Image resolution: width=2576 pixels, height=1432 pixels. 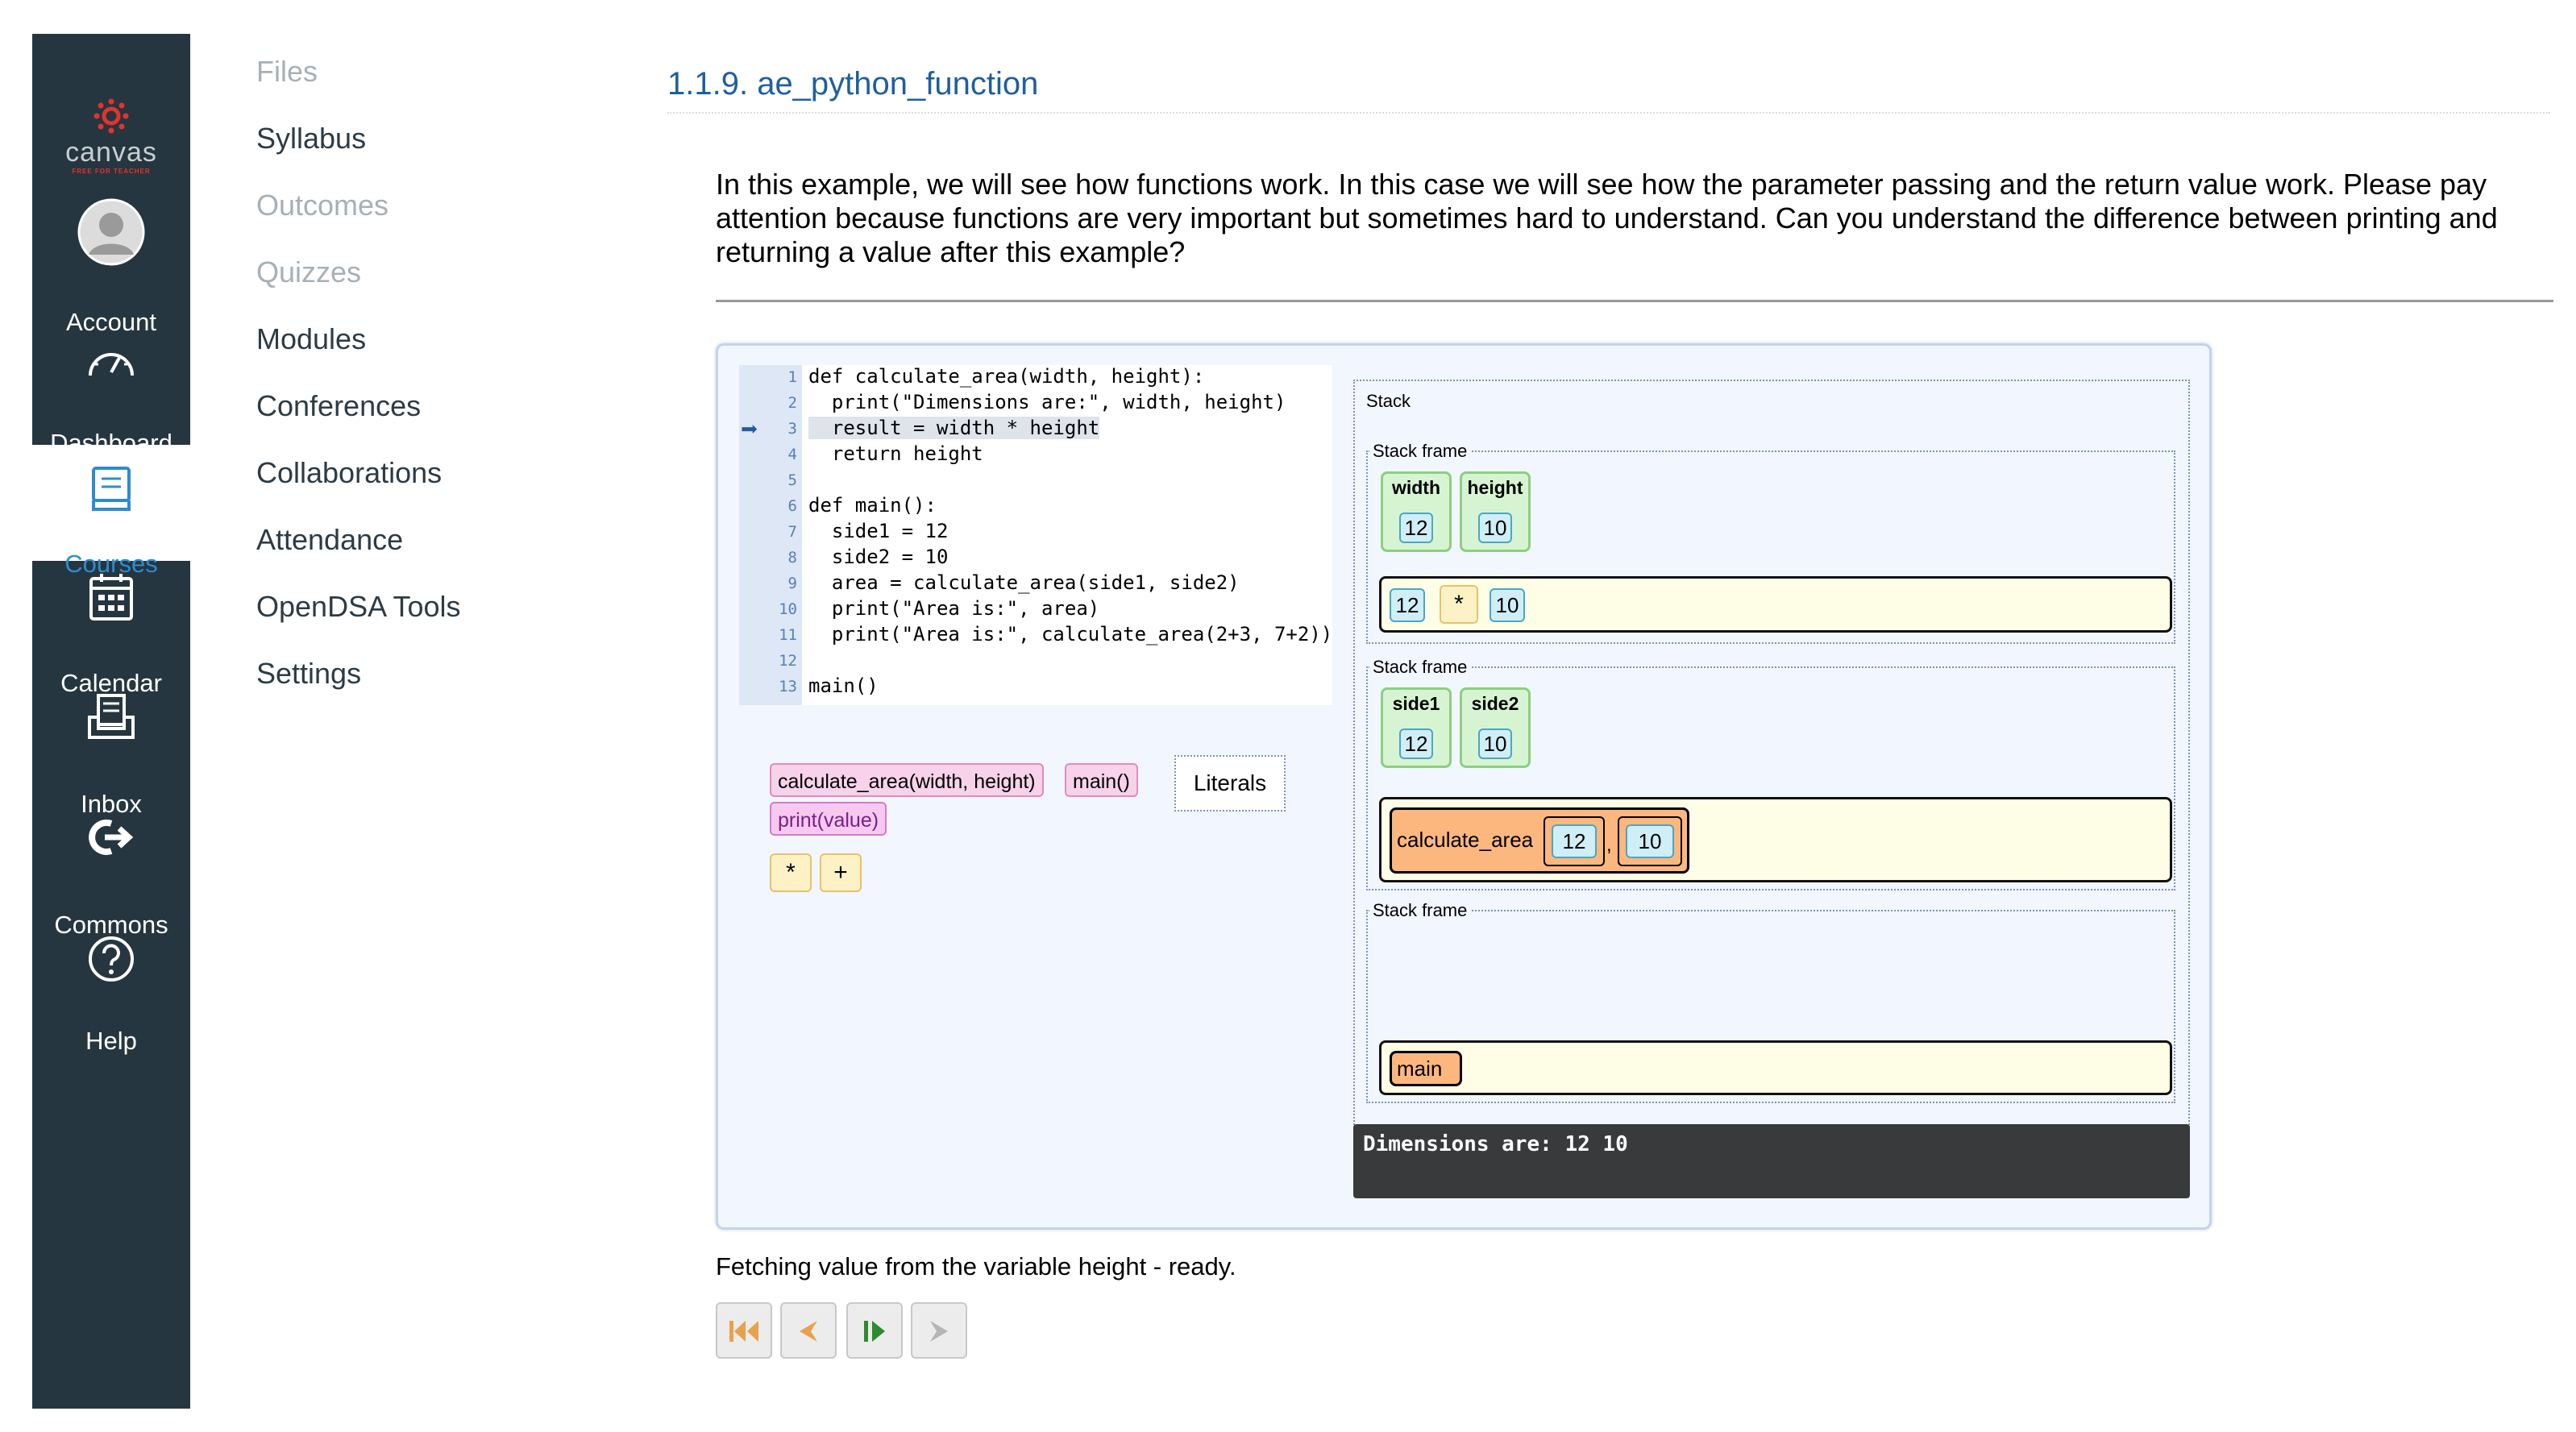 I want to click on next-step-button, so click(x=874, y=1330).